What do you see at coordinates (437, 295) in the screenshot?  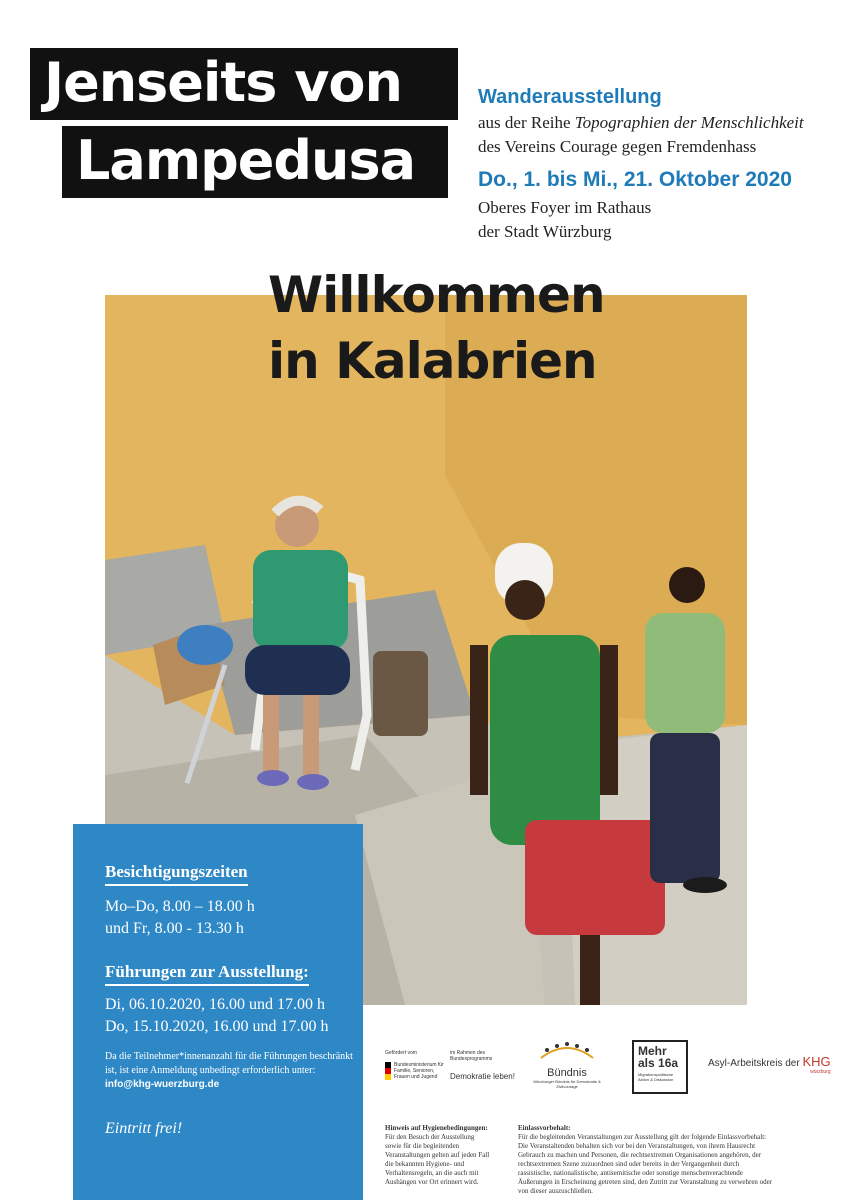 I see `headline-line-1: Willkommen` at bounding box center [437, 295].